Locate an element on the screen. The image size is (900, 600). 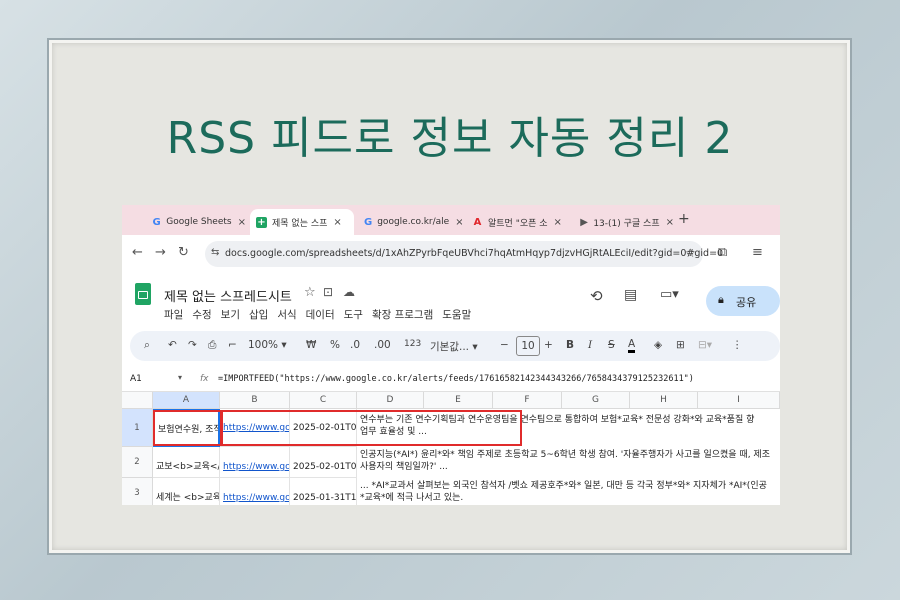
table-cell: 2025-01-31T16: is located at coordinates (323, 491).